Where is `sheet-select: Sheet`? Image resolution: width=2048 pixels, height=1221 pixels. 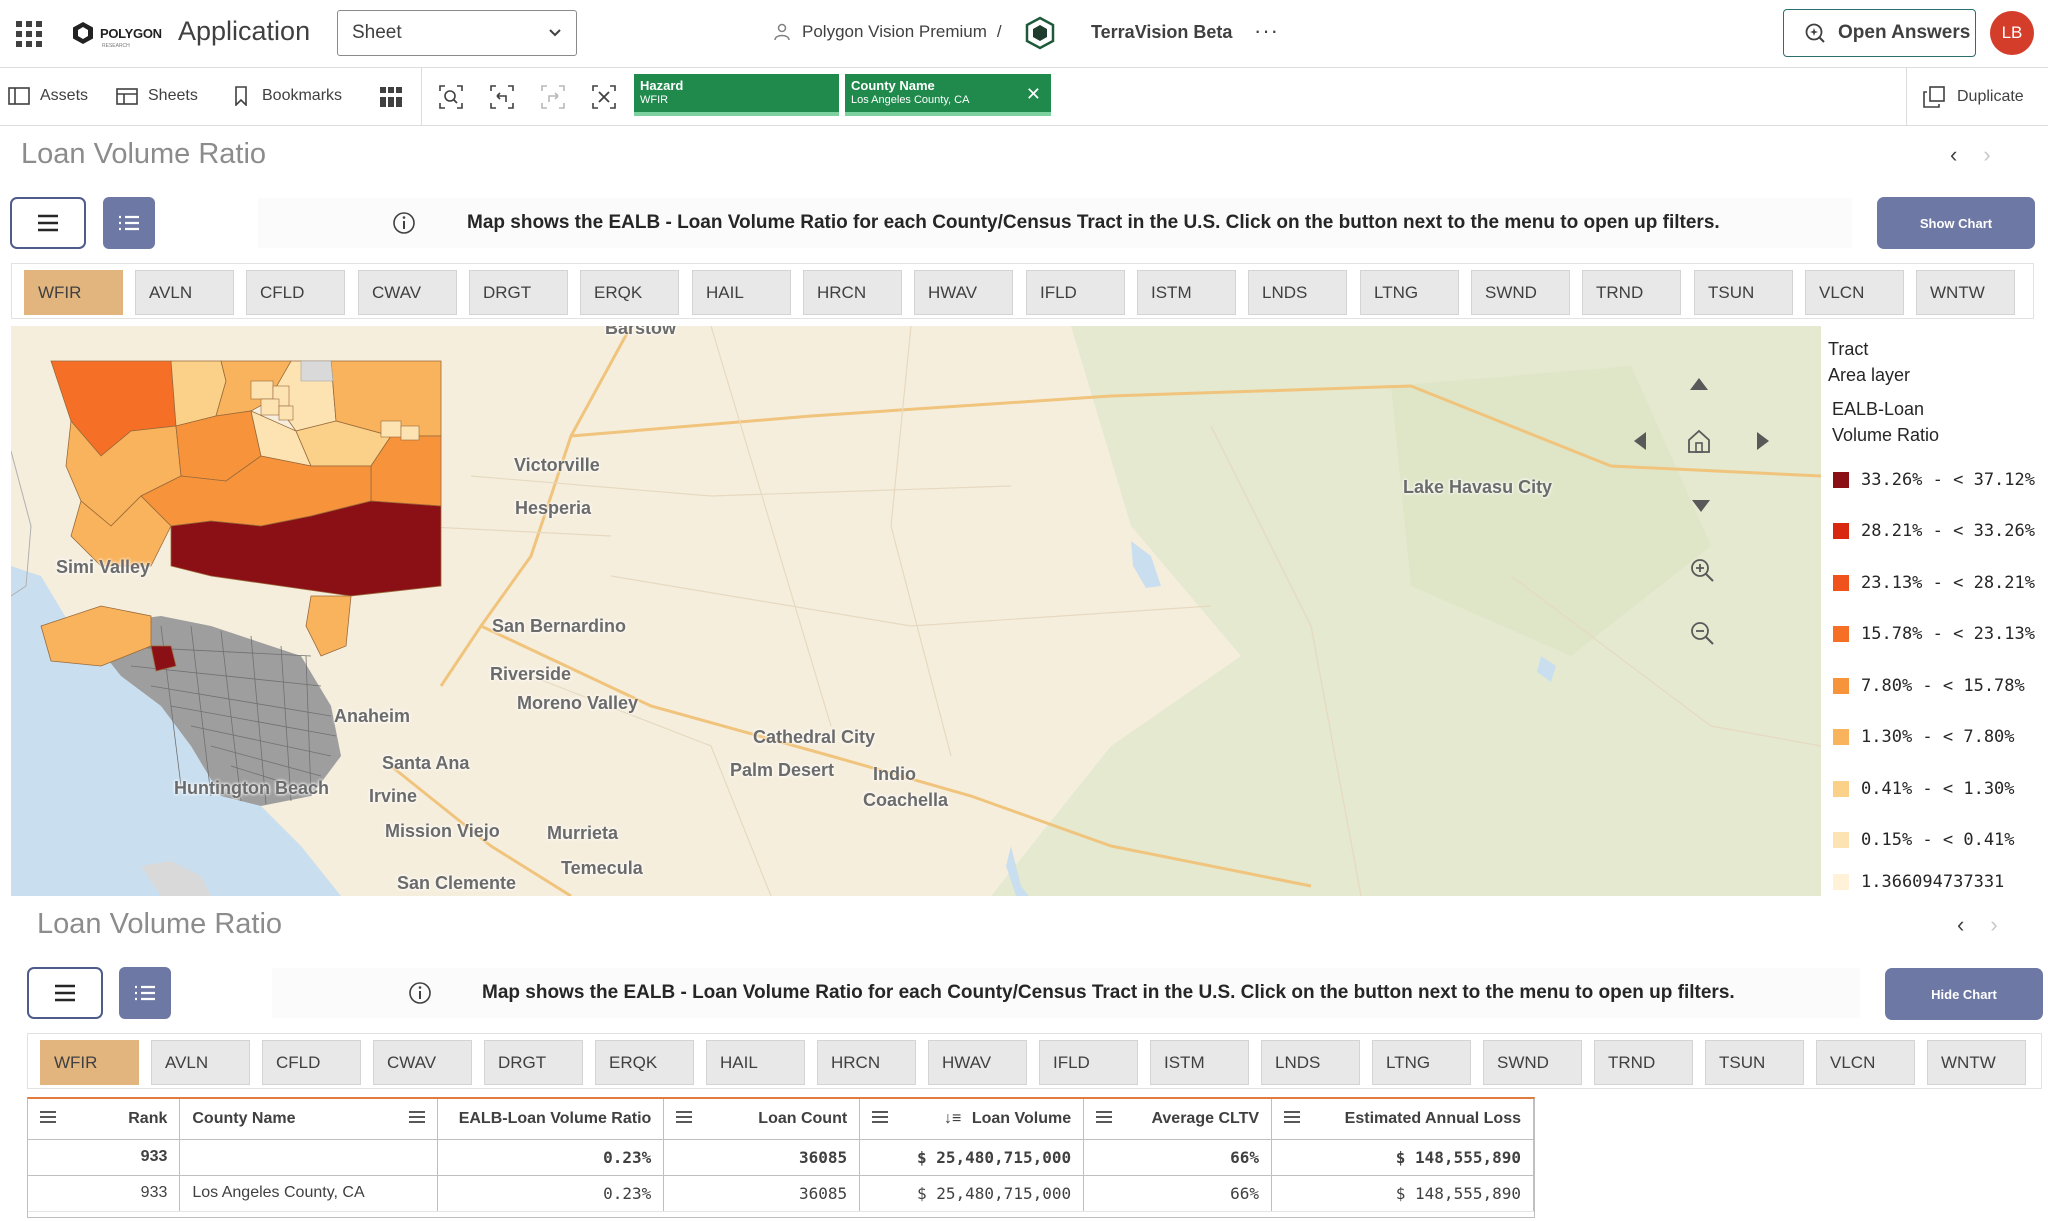
sheet-select: Sheet is located at coordinates (457, 33).